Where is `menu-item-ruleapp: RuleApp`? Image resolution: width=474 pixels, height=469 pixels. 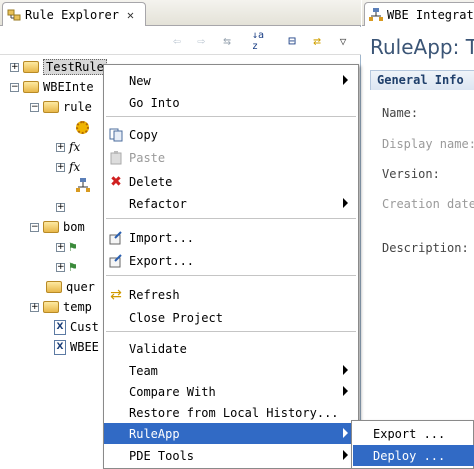 menu-item-ruleapp: RuleApp is located at coordinates (231, 433).